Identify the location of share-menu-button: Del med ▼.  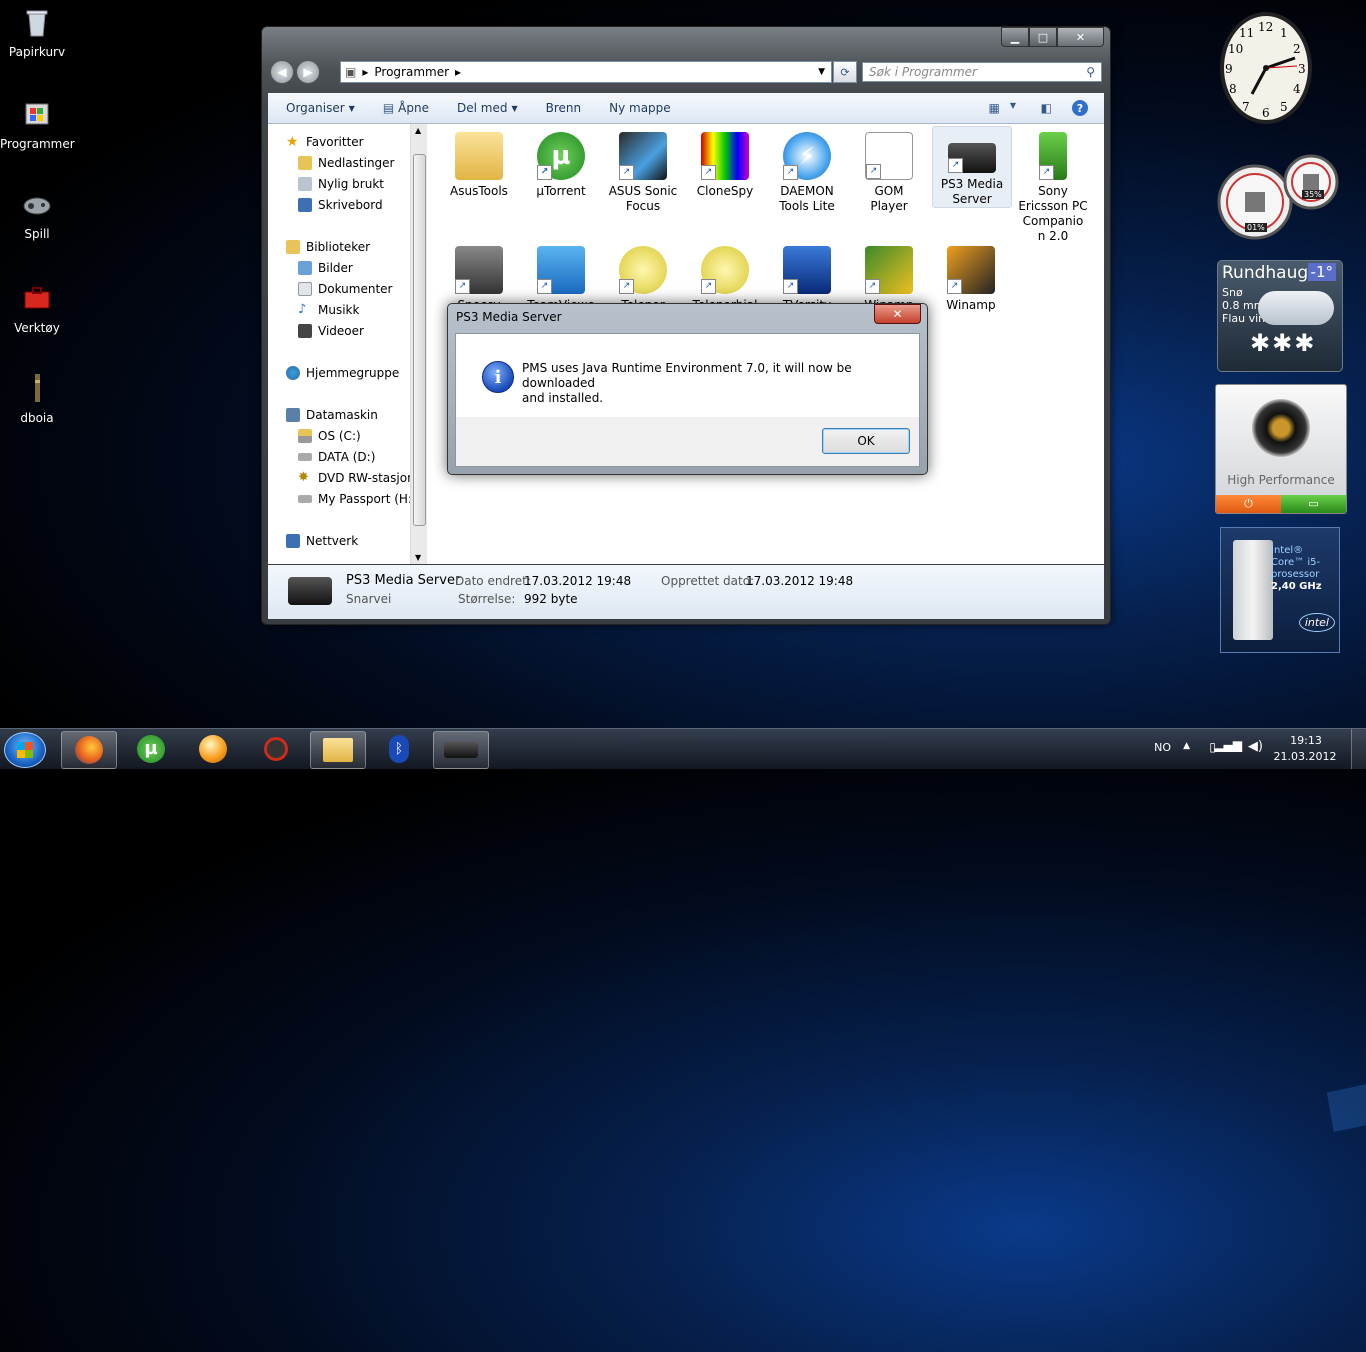
(487, 108).